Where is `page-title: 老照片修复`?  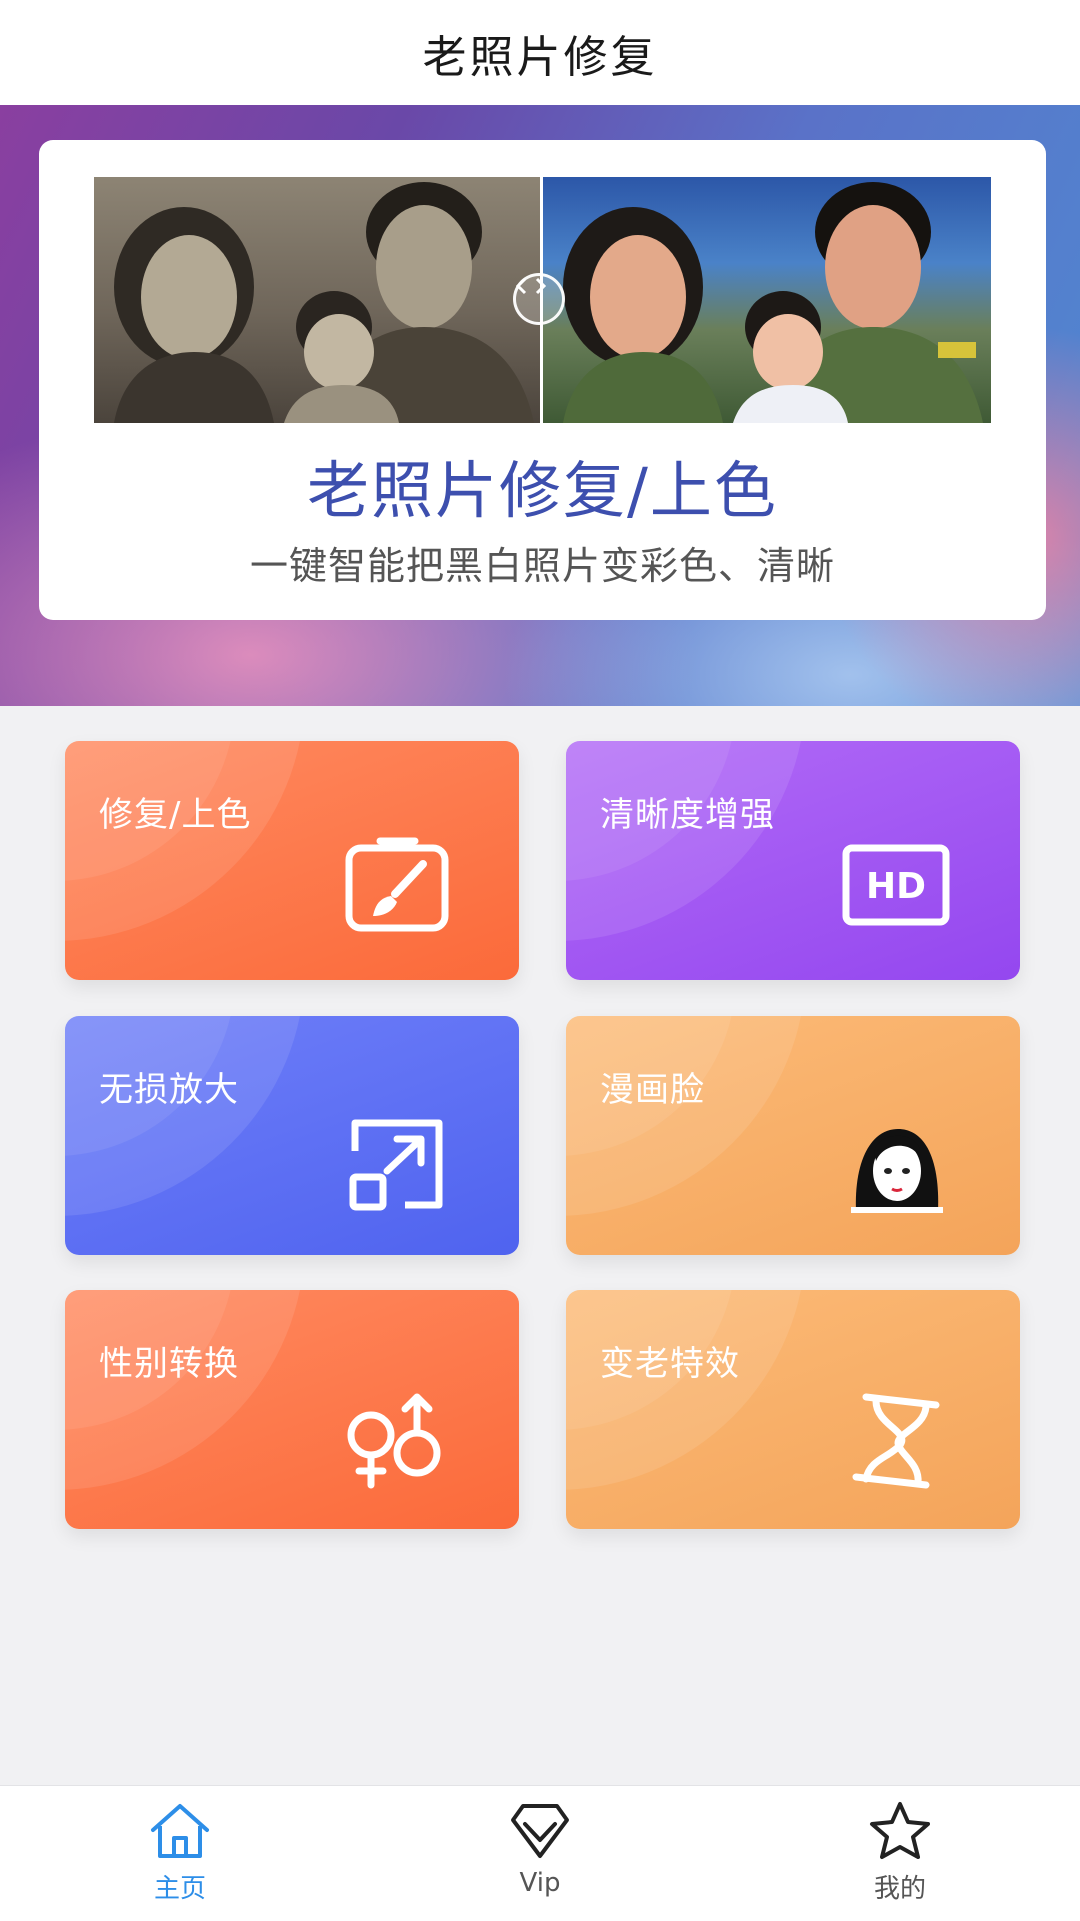 page-title: 老照片修复 is located at coordinates (540, 57).